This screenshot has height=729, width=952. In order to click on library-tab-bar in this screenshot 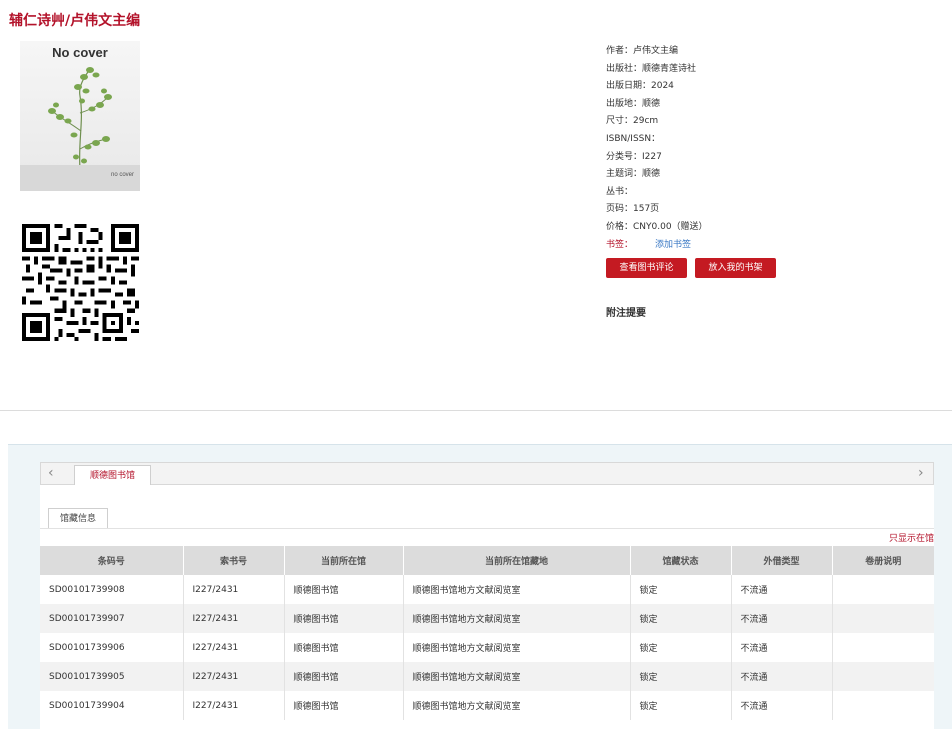, I will do `click(487, 473)`.